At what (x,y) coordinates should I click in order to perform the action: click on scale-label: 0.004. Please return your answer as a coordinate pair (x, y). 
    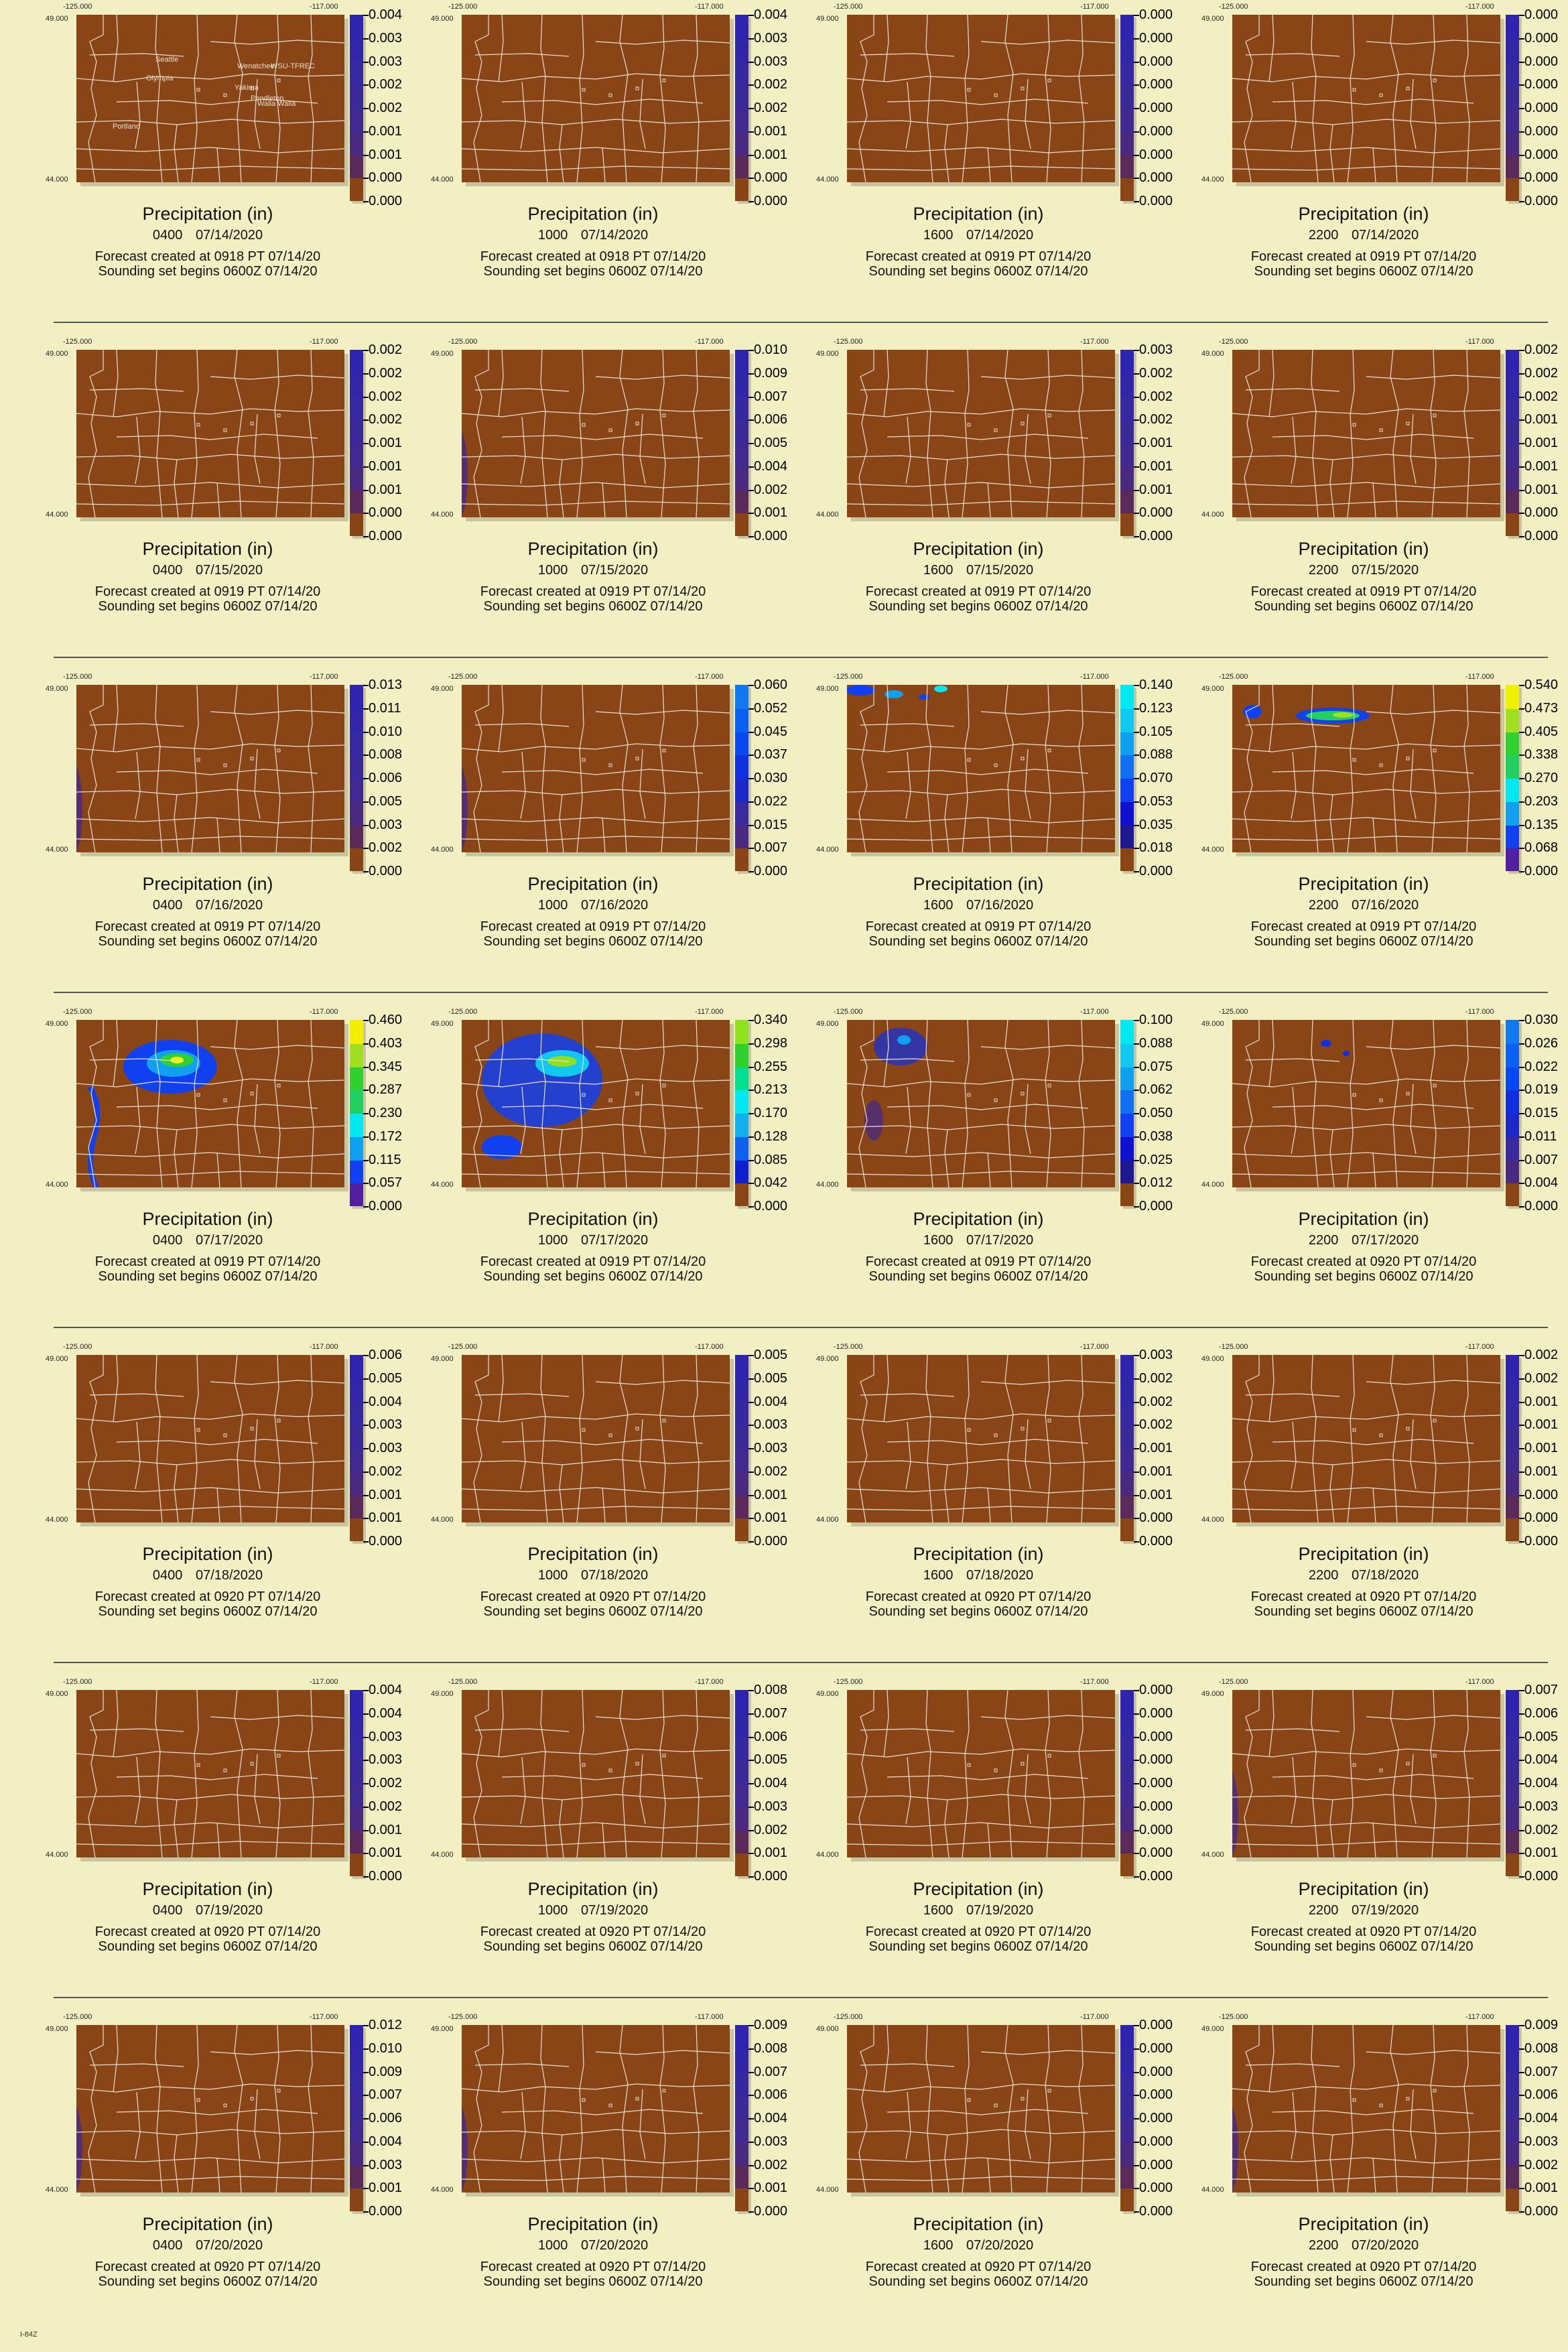
    Looking at the image, I should click on (1541, 1783).